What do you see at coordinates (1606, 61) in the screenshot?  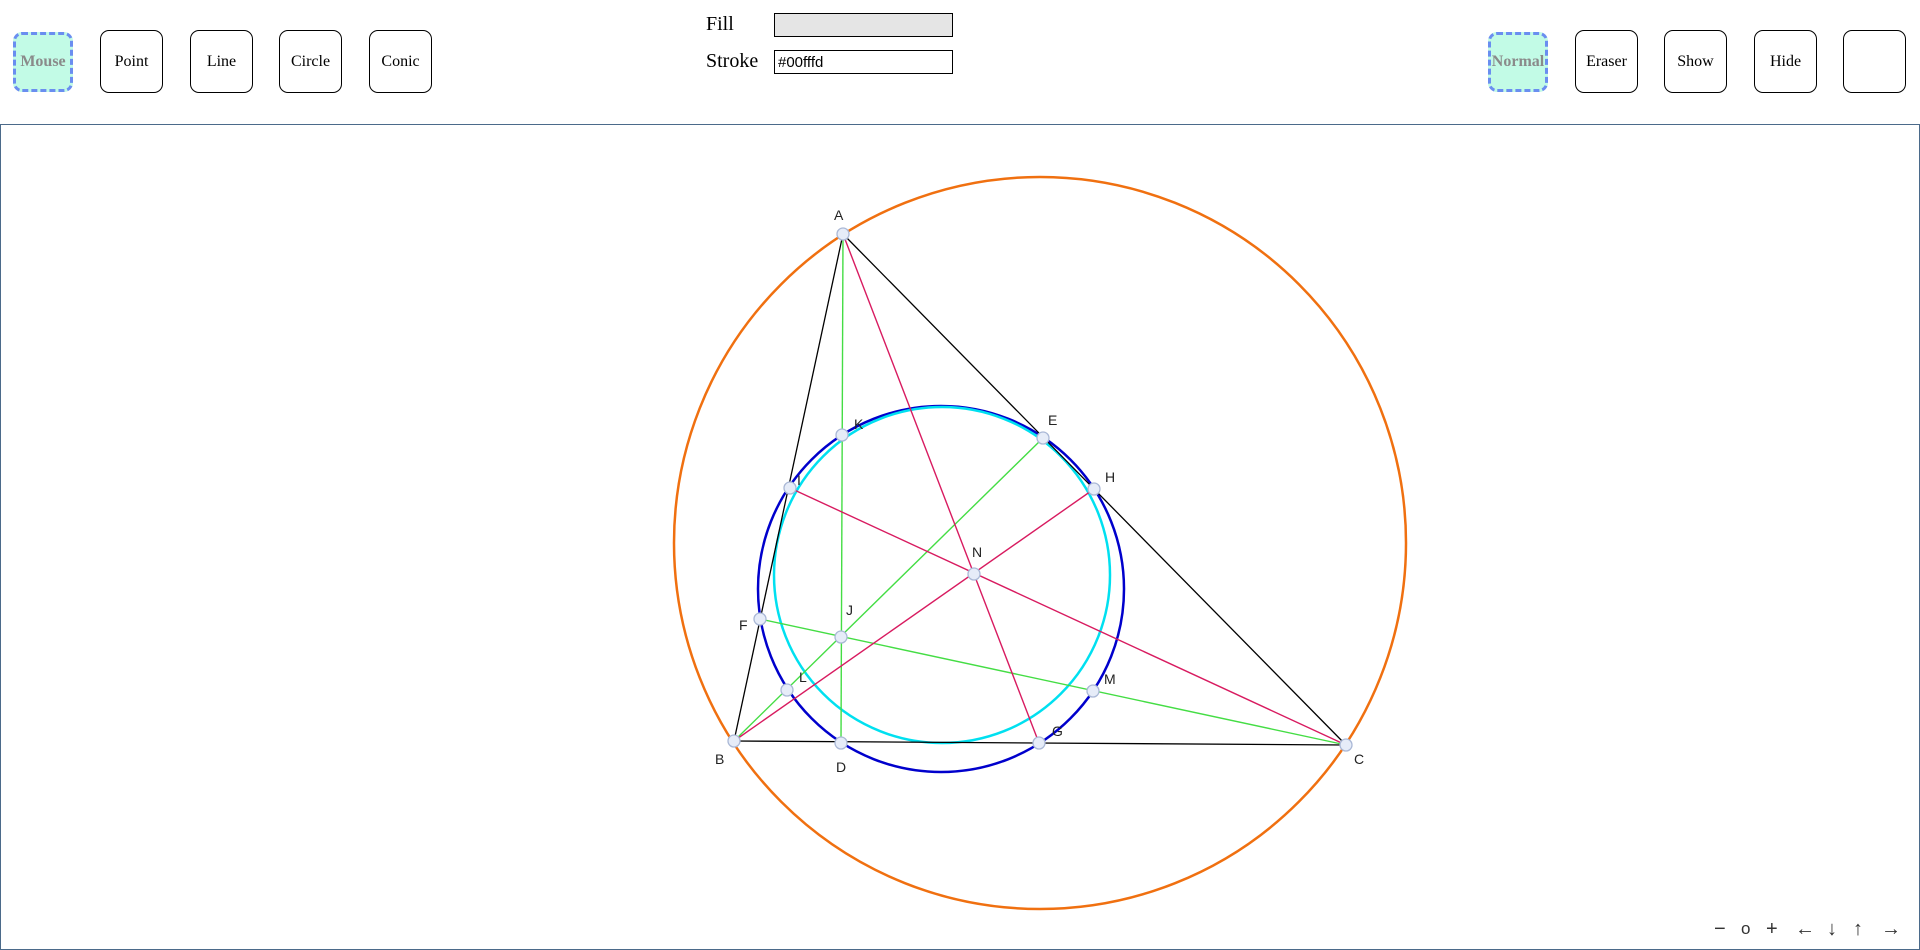 I see `eraser-button: Eraser` at bounding box center [1606, 61].